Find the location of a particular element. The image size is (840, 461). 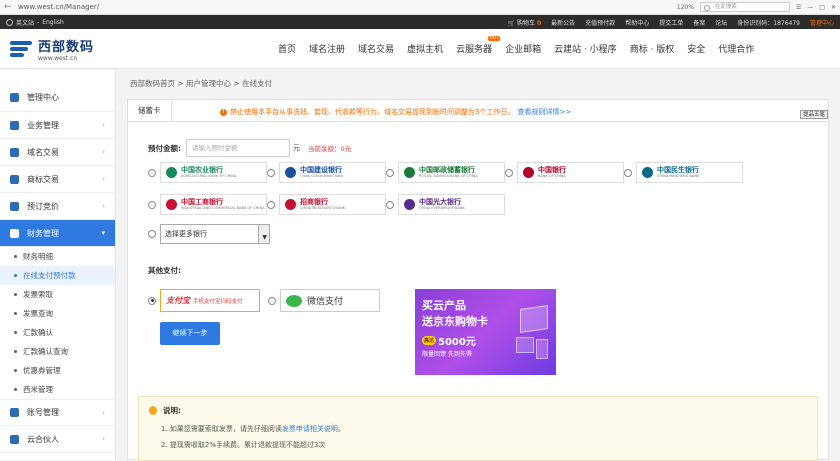

wechat-option: 微信支付 is located at coordinates (324, 300).